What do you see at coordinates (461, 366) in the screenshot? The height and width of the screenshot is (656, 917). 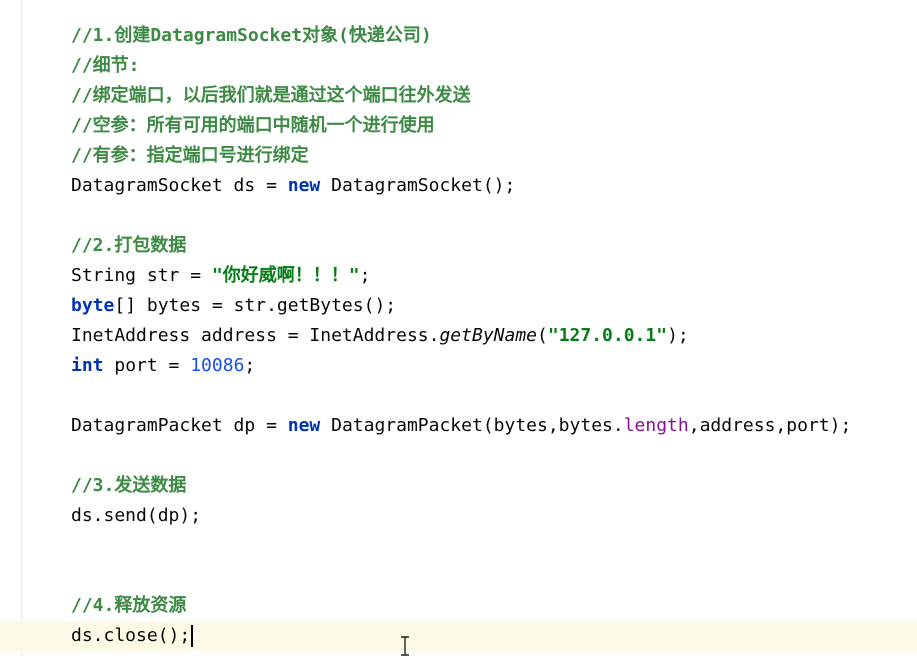 I see `code-line-12: int port = 10086;` at bounding box center [461, 366].